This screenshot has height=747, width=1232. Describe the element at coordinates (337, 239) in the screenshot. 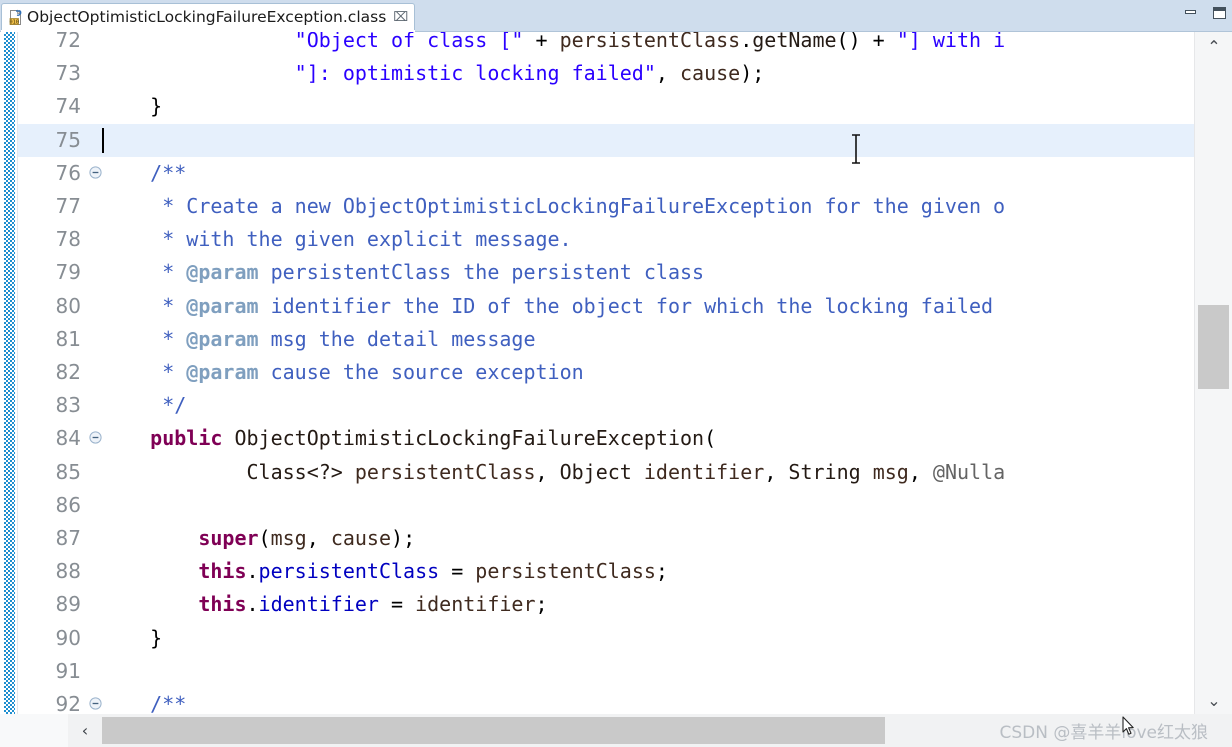

I see `code-line-text: * with the given explicit message.` at that location.